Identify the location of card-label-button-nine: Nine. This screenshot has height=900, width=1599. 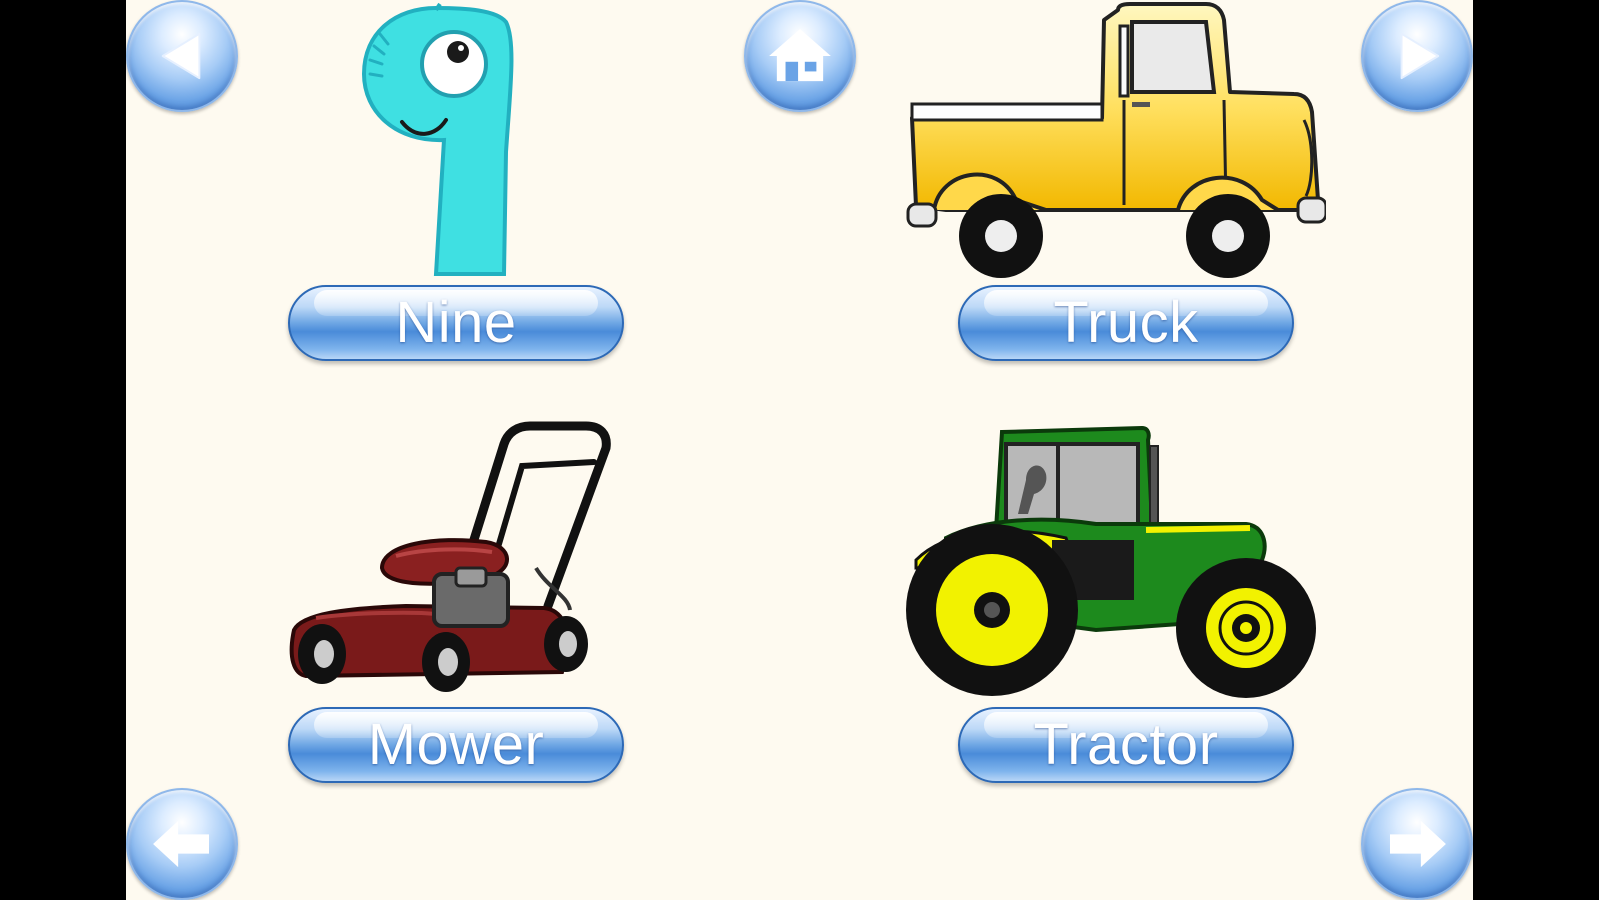
(456, 323).